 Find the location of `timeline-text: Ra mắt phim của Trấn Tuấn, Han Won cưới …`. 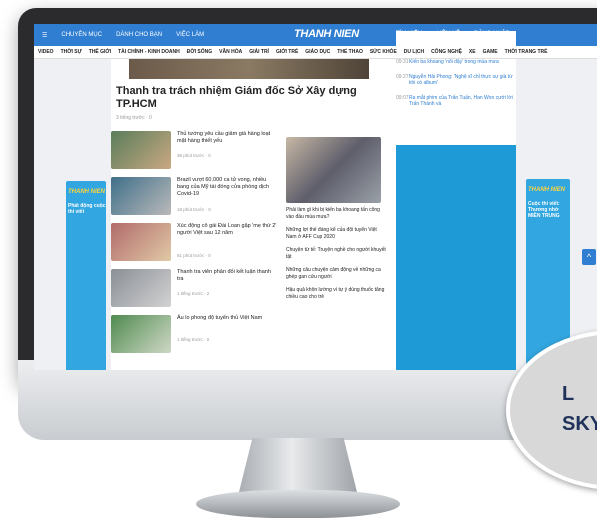

timeline-text: Ra mắt phim của Trấn Tuấn, Han Won cưới … is located at coordinates (462, 101).